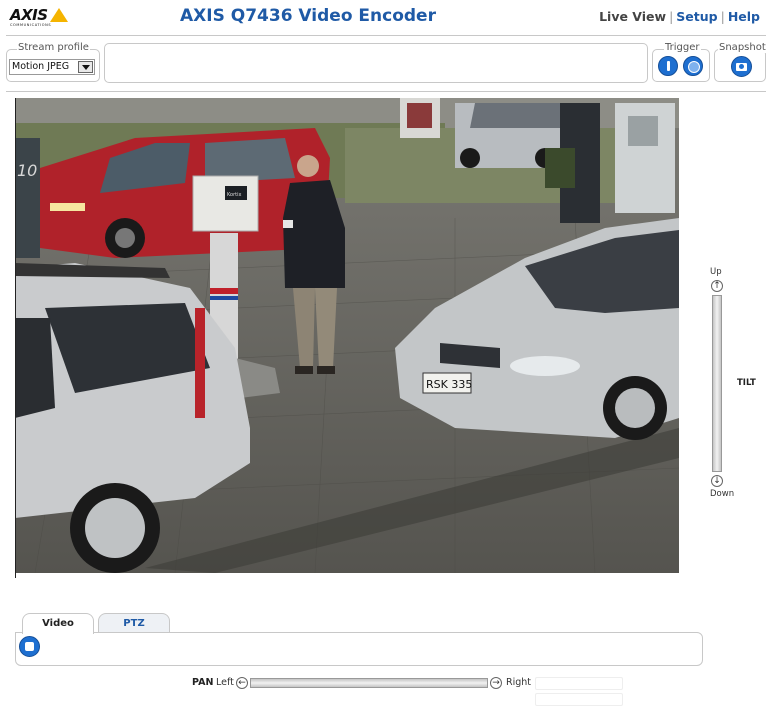  I want to click on tilt-up-label: Up, so click(716, 272).